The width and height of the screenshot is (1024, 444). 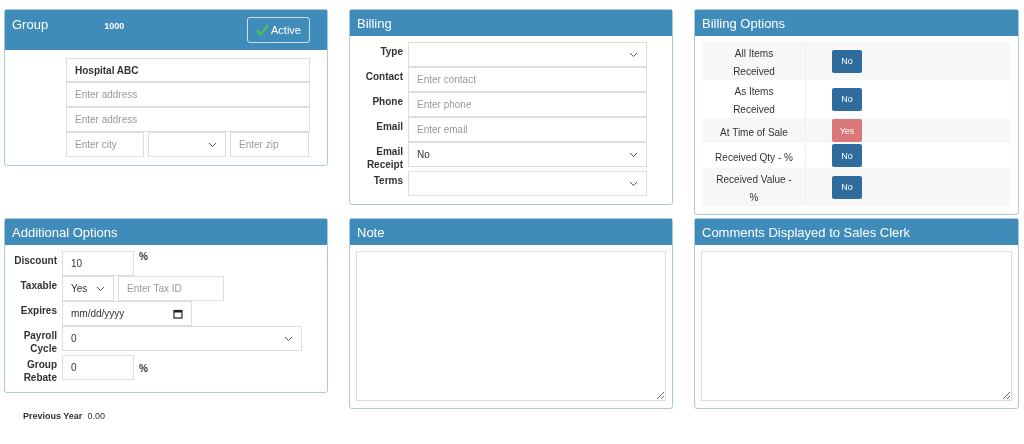 What do you see at coordinates (387, 101) in the screenshot?
I see `field-label: Phone` at bounding box center [387, 101].